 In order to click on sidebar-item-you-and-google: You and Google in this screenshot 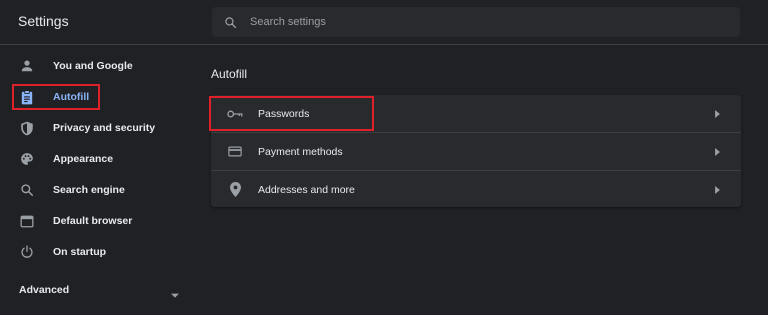, I will do `click(97, 66)`.